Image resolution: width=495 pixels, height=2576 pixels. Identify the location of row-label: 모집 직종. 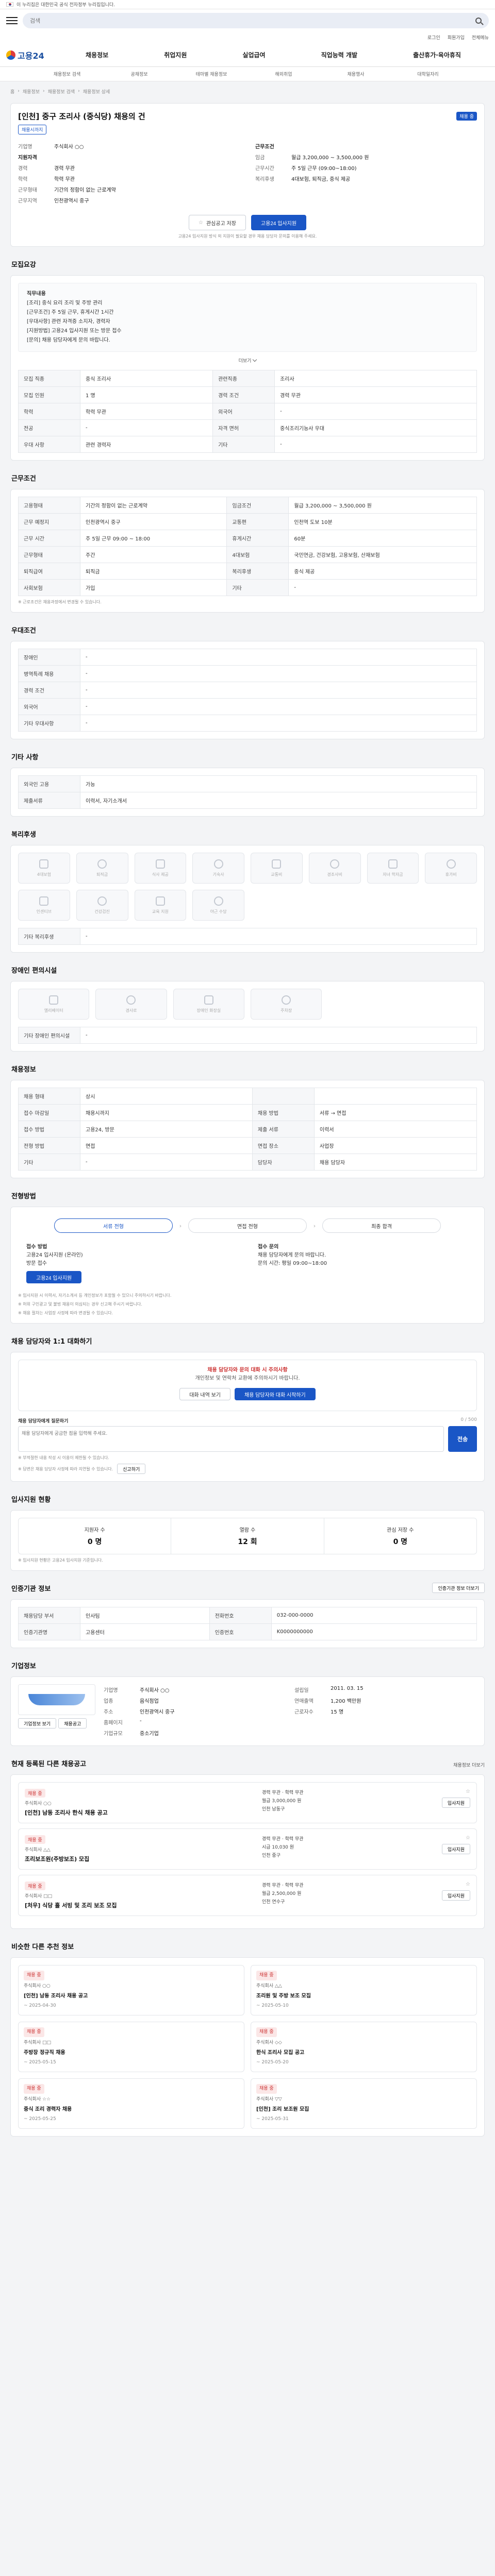
(49, 378).